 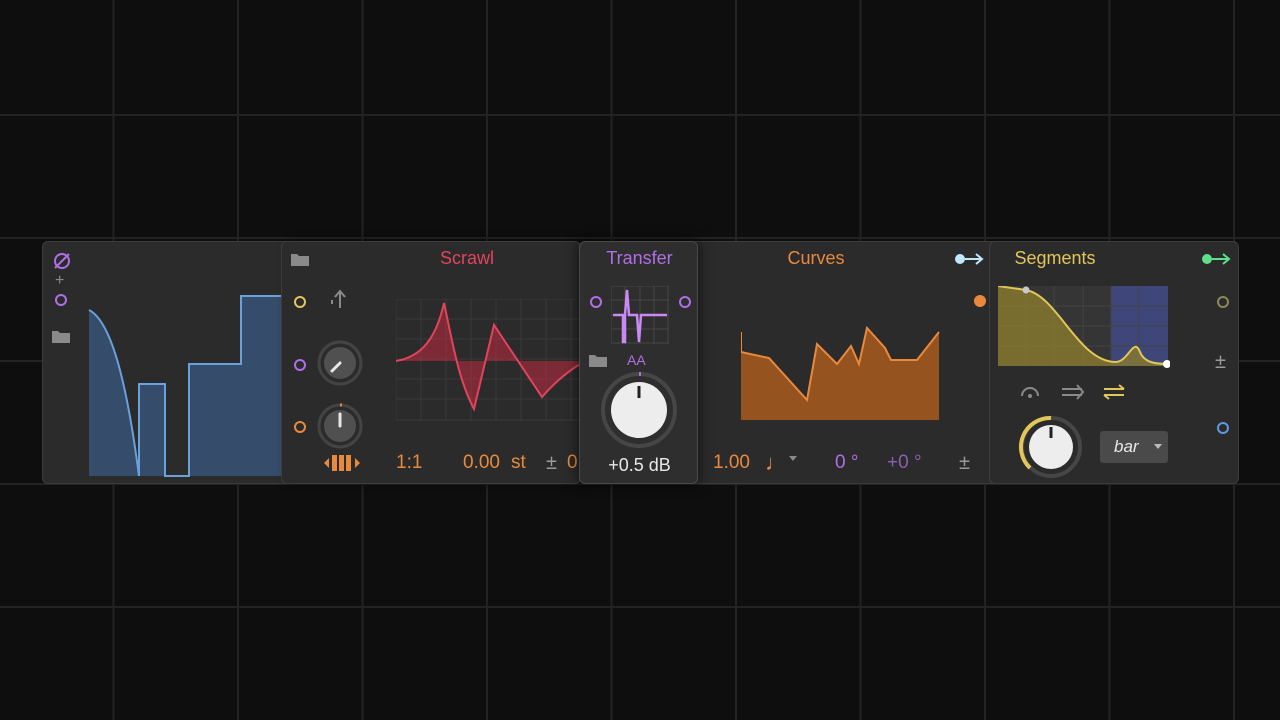 I want to click on input-port-blue, so click(x=1223, y=428).